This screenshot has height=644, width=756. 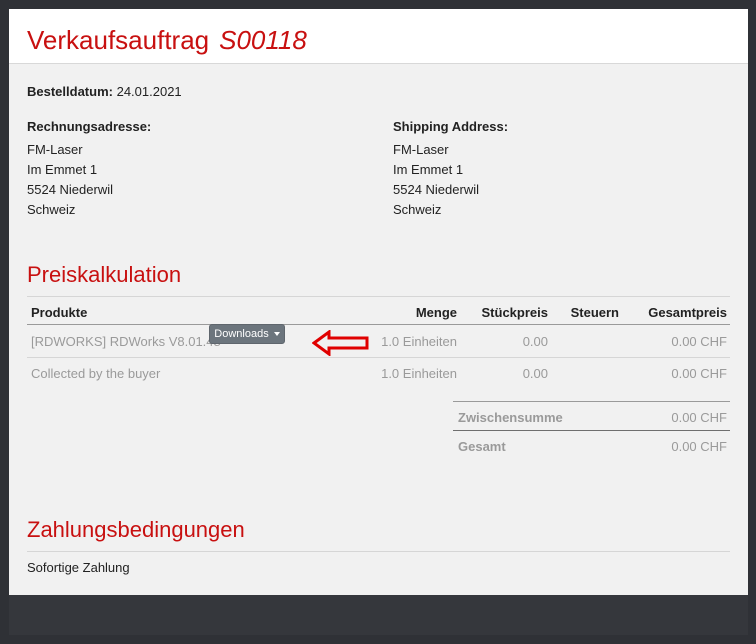 I want to click on billing-line: Schweiz, so click(x=51, y=209).